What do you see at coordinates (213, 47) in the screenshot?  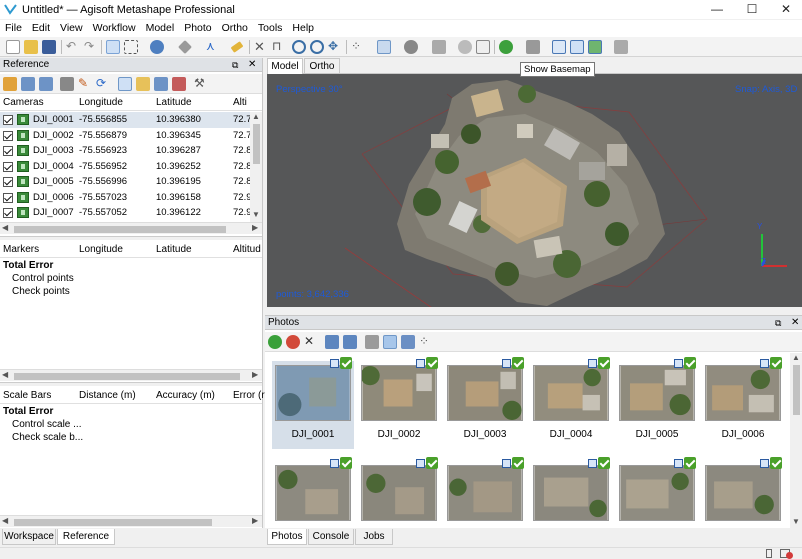 I see `draw-polyline-icon: ⋏` at bounding box center [213, 47].